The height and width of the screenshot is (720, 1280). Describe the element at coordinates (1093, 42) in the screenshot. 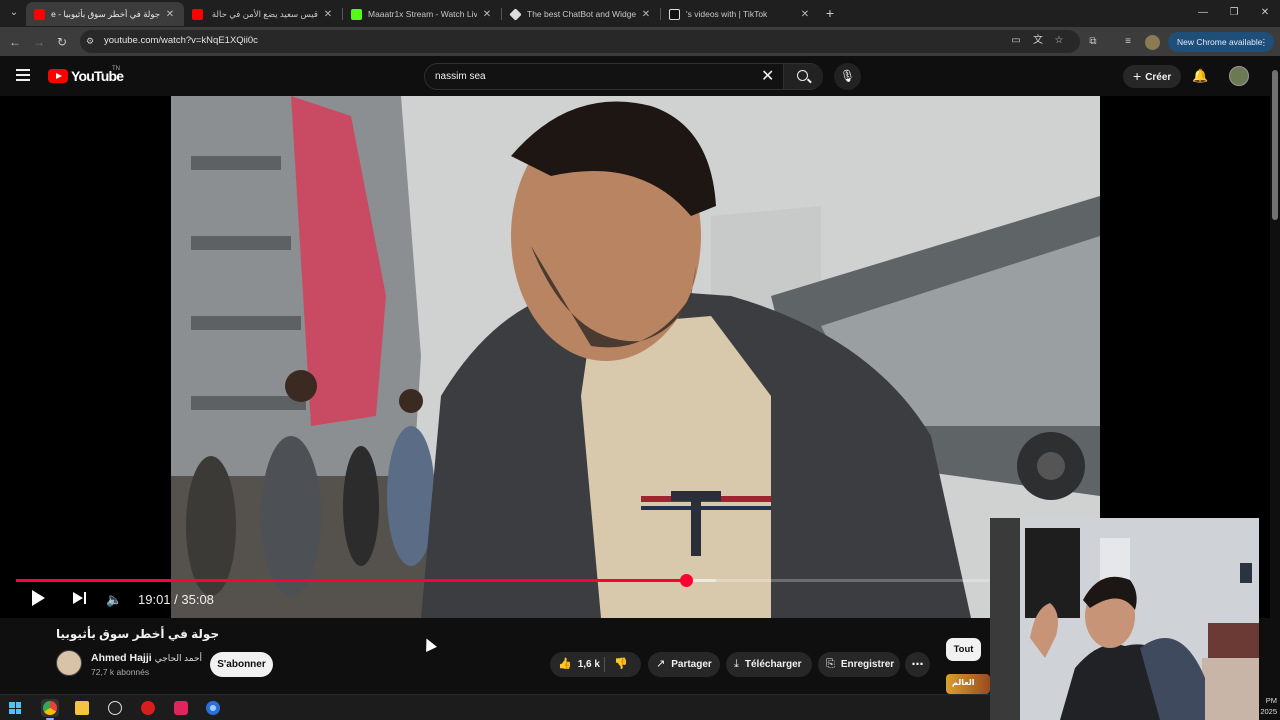

I see `extensions-icon: ⧉` at that location.